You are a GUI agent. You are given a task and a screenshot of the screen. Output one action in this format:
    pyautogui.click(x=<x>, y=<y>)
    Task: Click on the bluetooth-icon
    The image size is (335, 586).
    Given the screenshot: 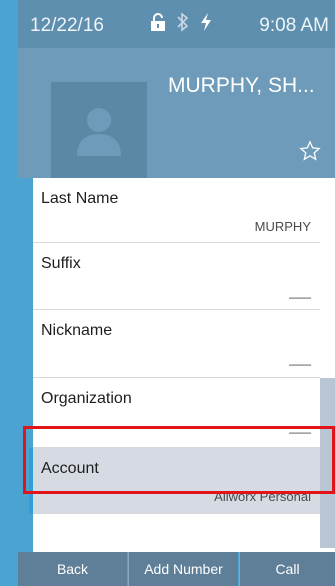 What is the action you would take?
    pyautogui.click(x=183, y=22)
    